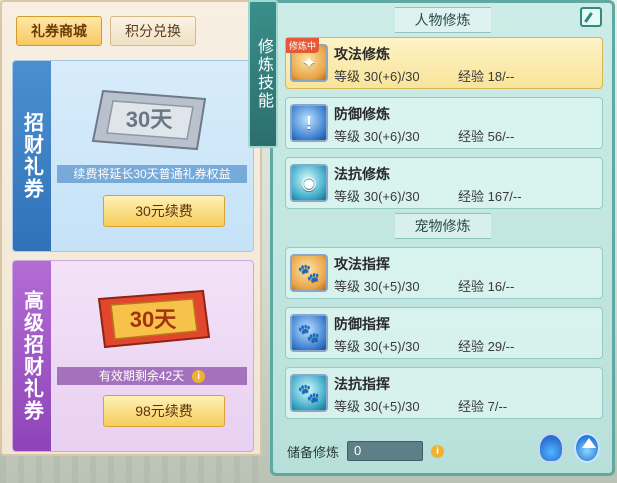 The width and height of the screenshot is (617, 483). Describe the element at coordinates (32, 156) in the screenshot. I see `voucher-card-title: 招财礼券` at that location.